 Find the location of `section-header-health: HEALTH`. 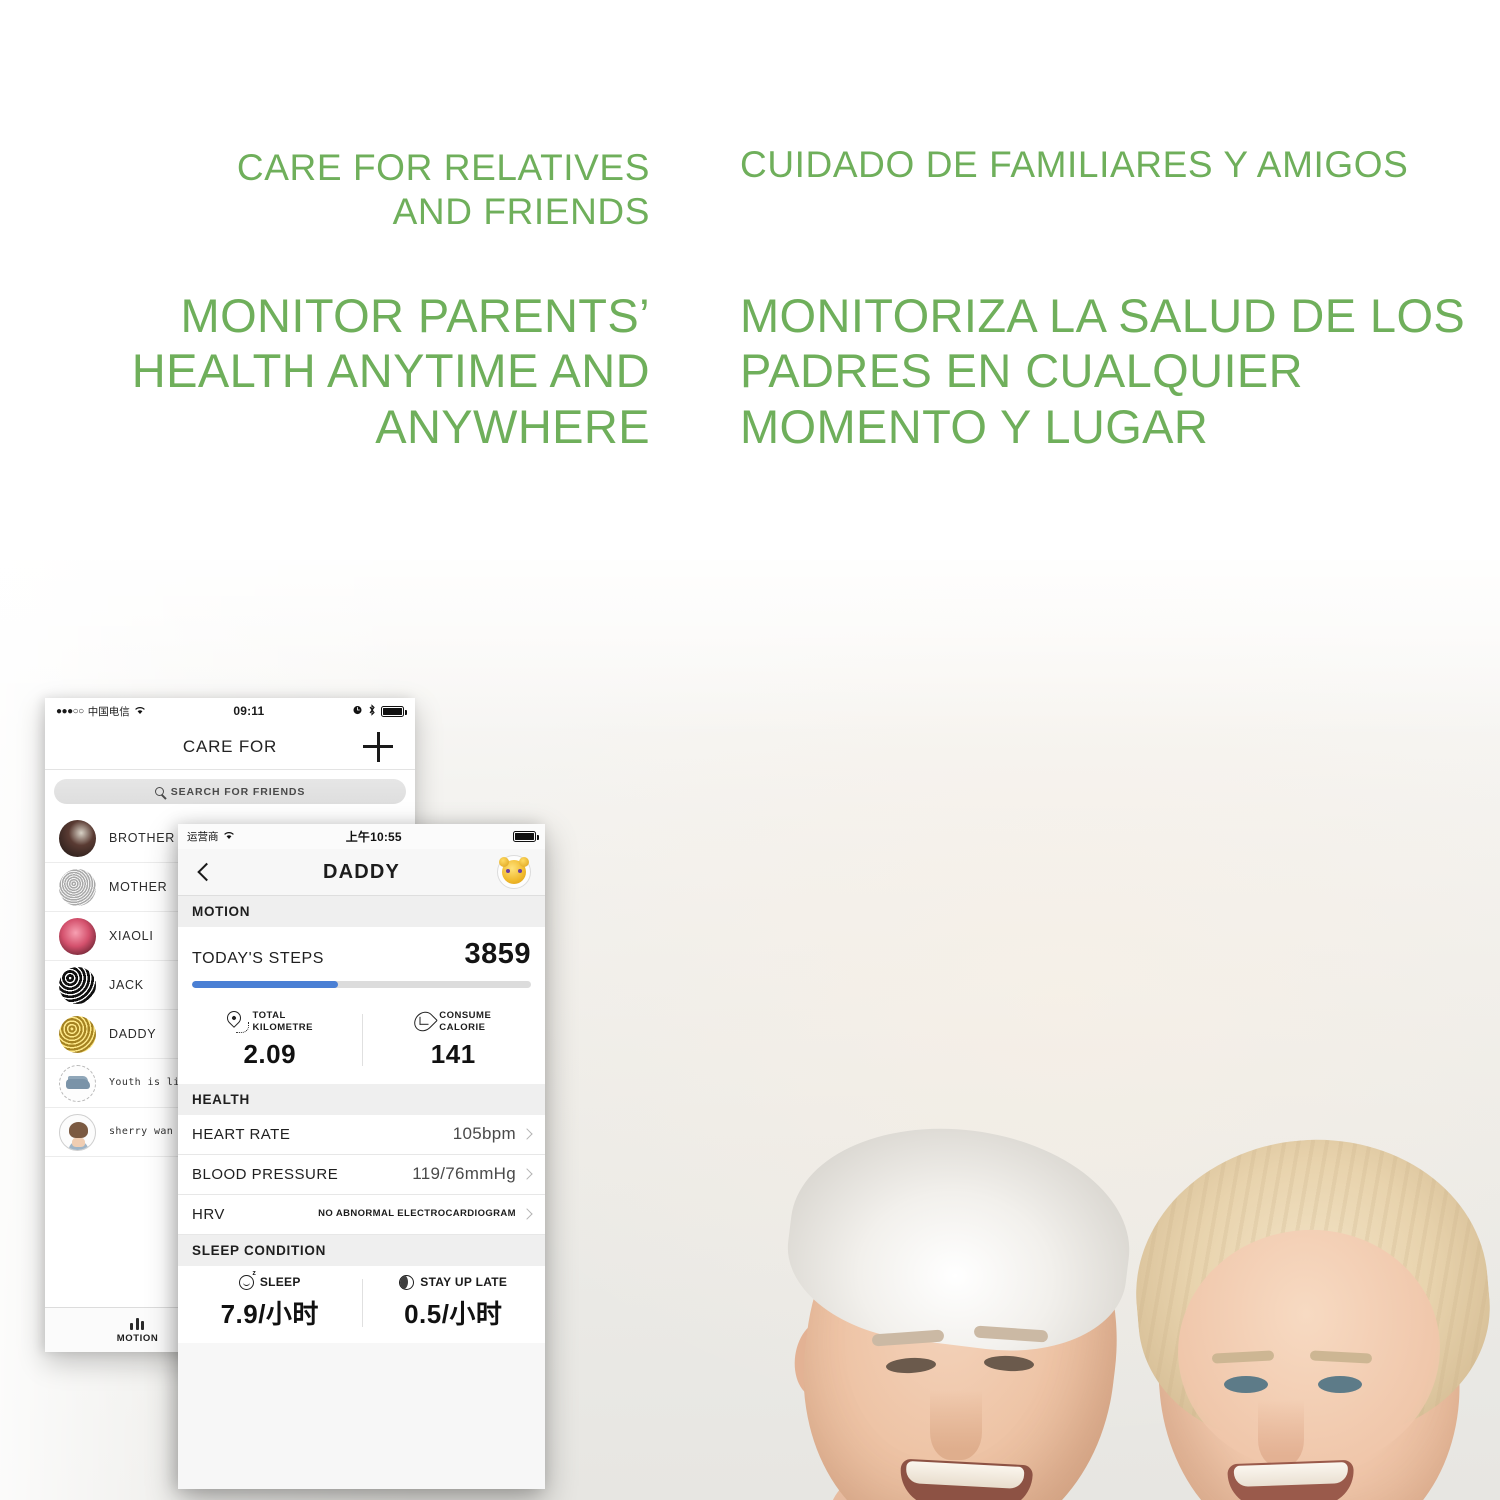

section-header-health: HEALTH is located at coordinates (361, 1099).